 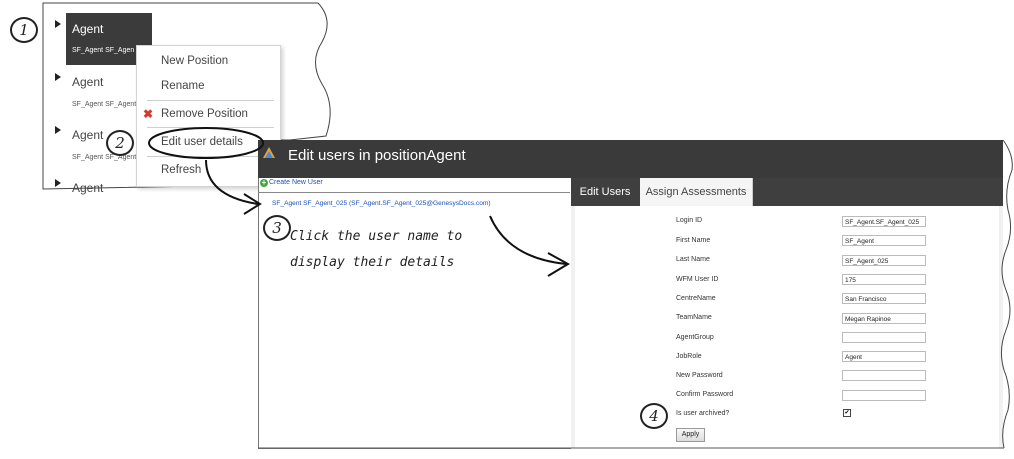 What do you see at coordinates (24, 30) in the screenshot?
I see `step-badge-1: 1` at bounding box center [24, 30].